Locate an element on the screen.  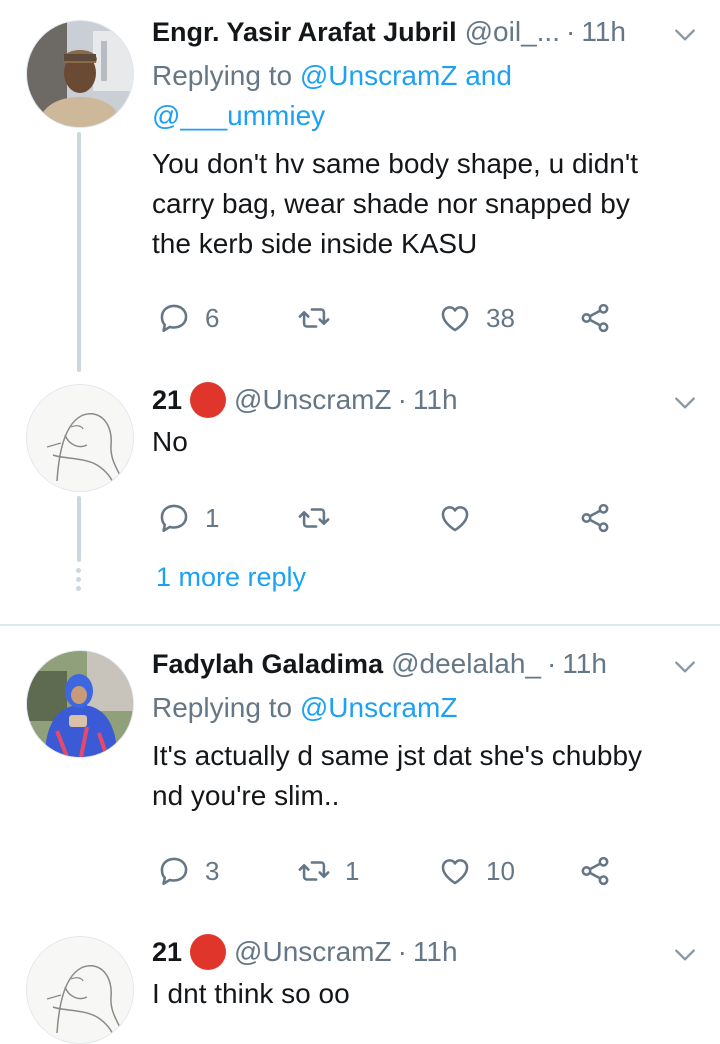
author-name: Engr. Yasir Arafat Jubril is located at coordinates (304, 32).